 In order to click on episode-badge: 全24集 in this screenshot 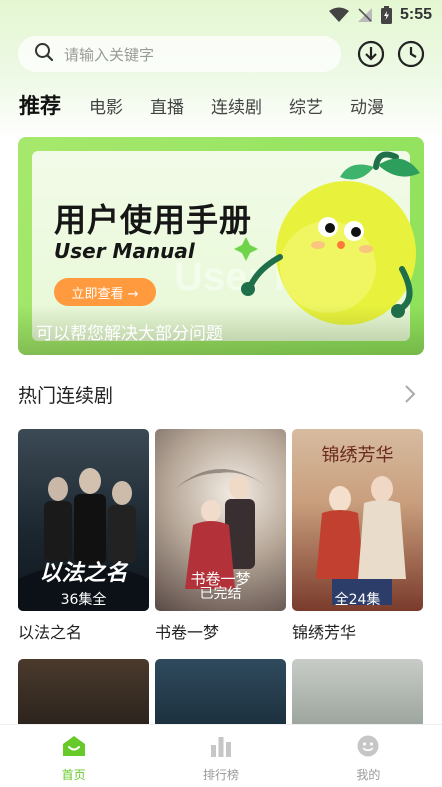, I will do `click(357, 600)`.